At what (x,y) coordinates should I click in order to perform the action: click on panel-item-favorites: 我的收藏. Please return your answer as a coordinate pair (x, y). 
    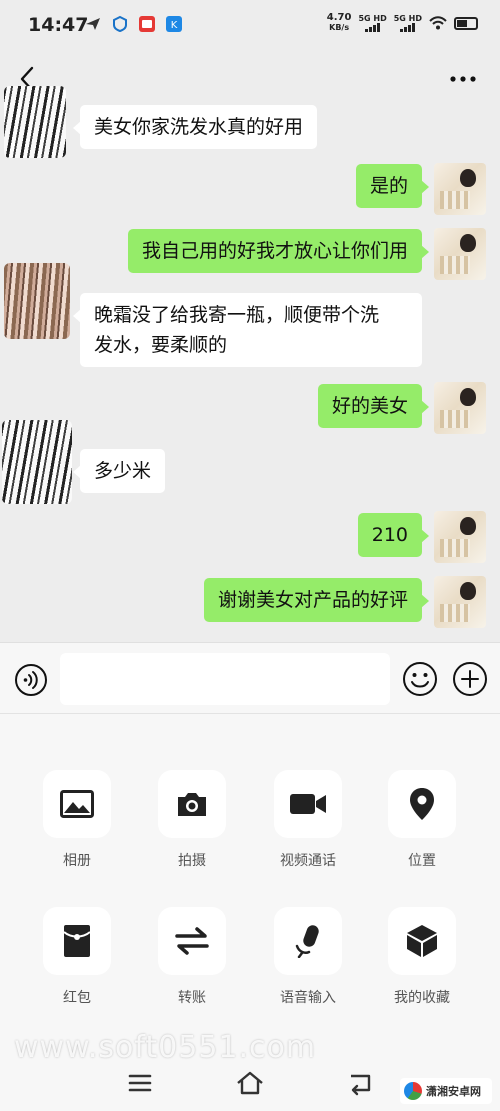
    Looking at the image, I should click on (422, 957).